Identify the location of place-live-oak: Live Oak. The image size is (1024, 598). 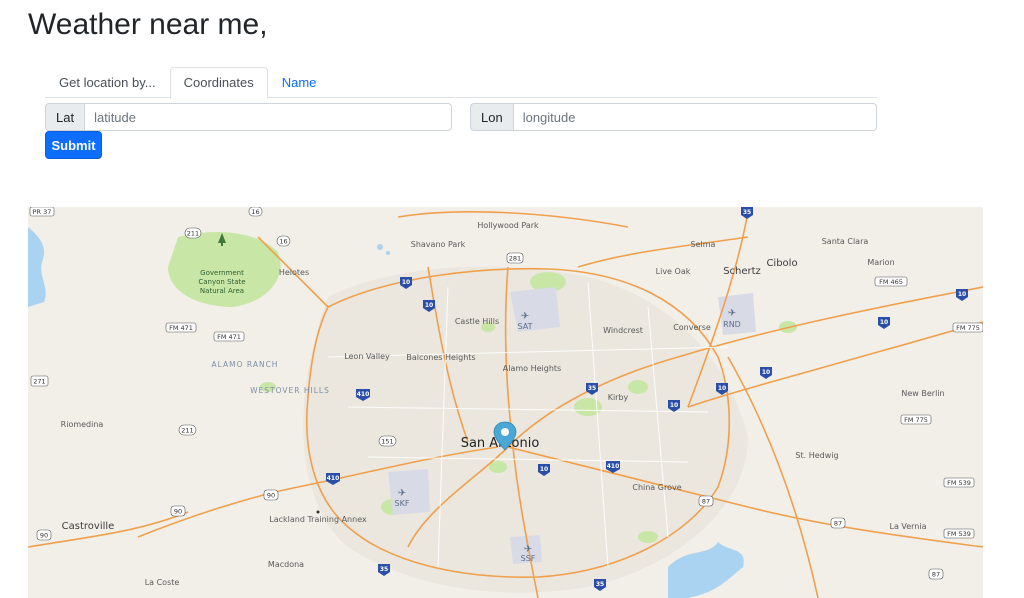
(673, 271).